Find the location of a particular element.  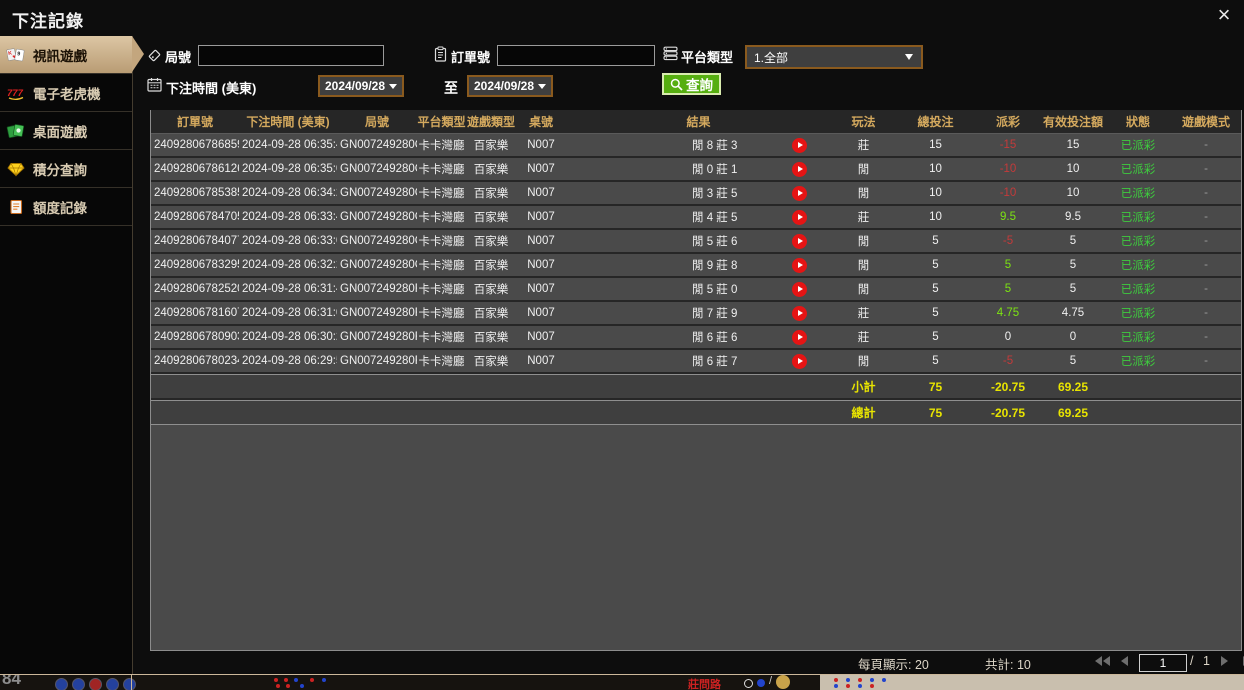

cell-total-bet: 15 is located at coordinates (935, 145).